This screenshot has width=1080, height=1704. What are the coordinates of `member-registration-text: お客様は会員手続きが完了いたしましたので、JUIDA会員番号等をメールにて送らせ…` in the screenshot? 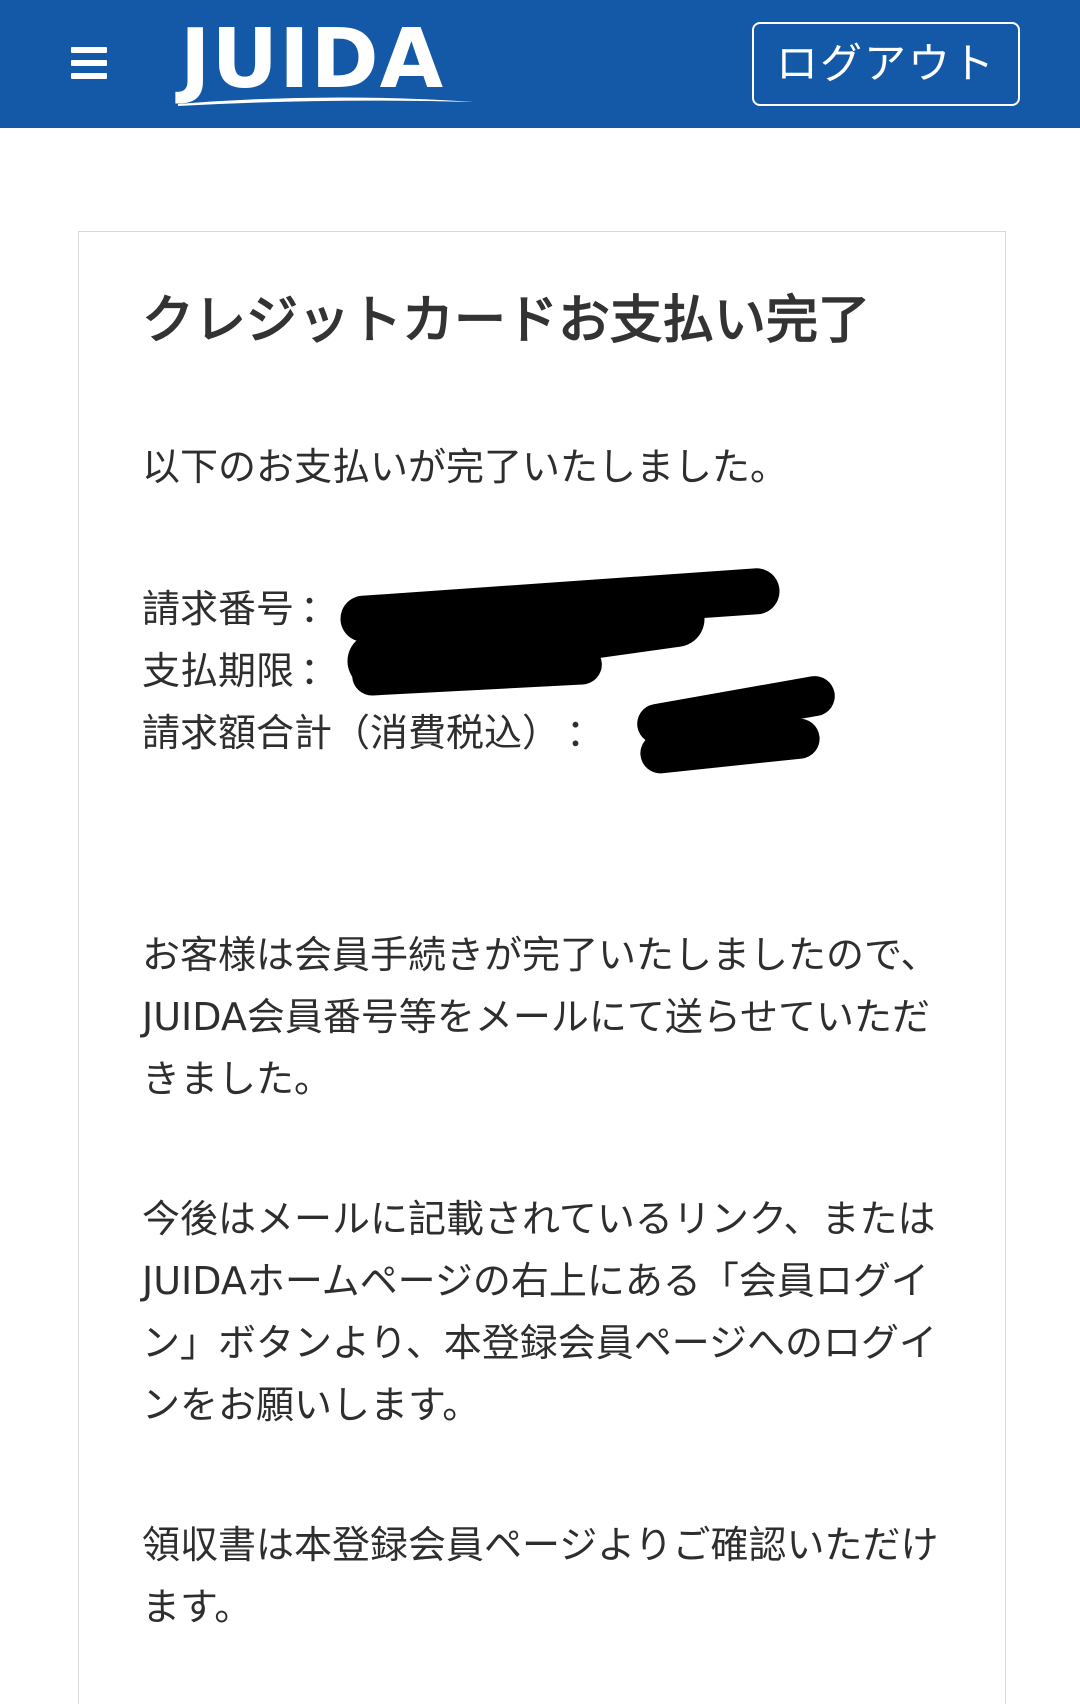 It's located at (540, 1017).